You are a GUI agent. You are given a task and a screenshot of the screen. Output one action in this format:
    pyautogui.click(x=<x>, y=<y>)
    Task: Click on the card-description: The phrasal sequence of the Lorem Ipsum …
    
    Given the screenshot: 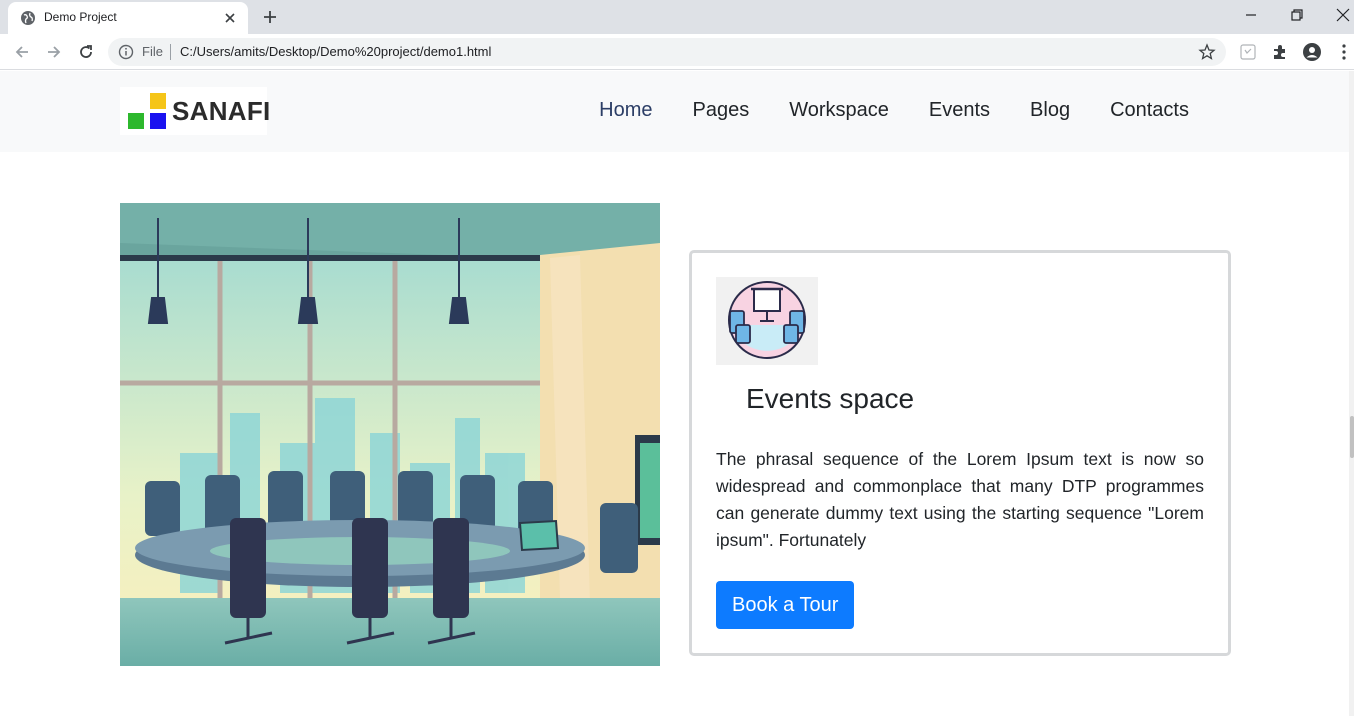 What is the action you would take?
    pyautogui.click(x=960, y=499)
    